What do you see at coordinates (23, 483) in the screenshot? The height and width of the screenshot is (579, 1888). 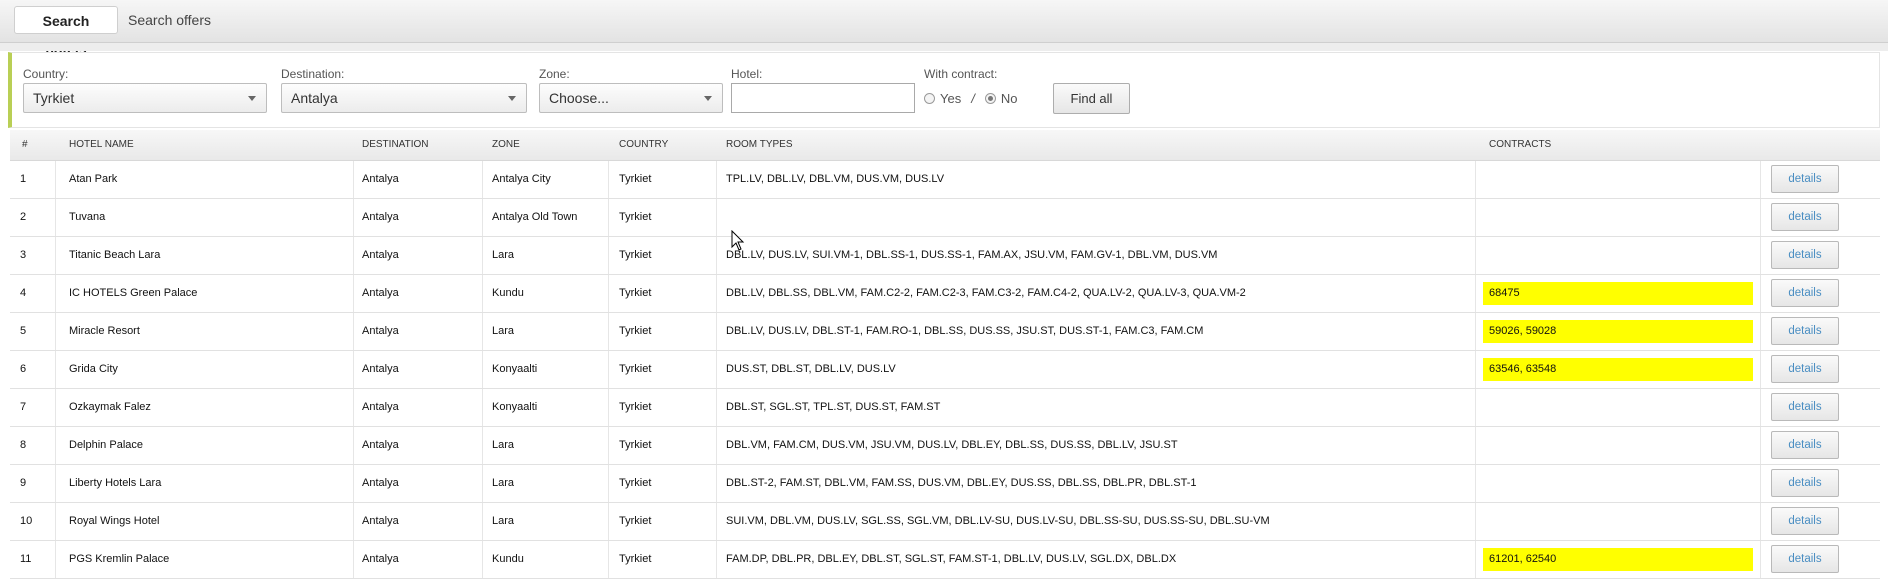 I see `cell-num: 9` at bounding box center [23, 483].